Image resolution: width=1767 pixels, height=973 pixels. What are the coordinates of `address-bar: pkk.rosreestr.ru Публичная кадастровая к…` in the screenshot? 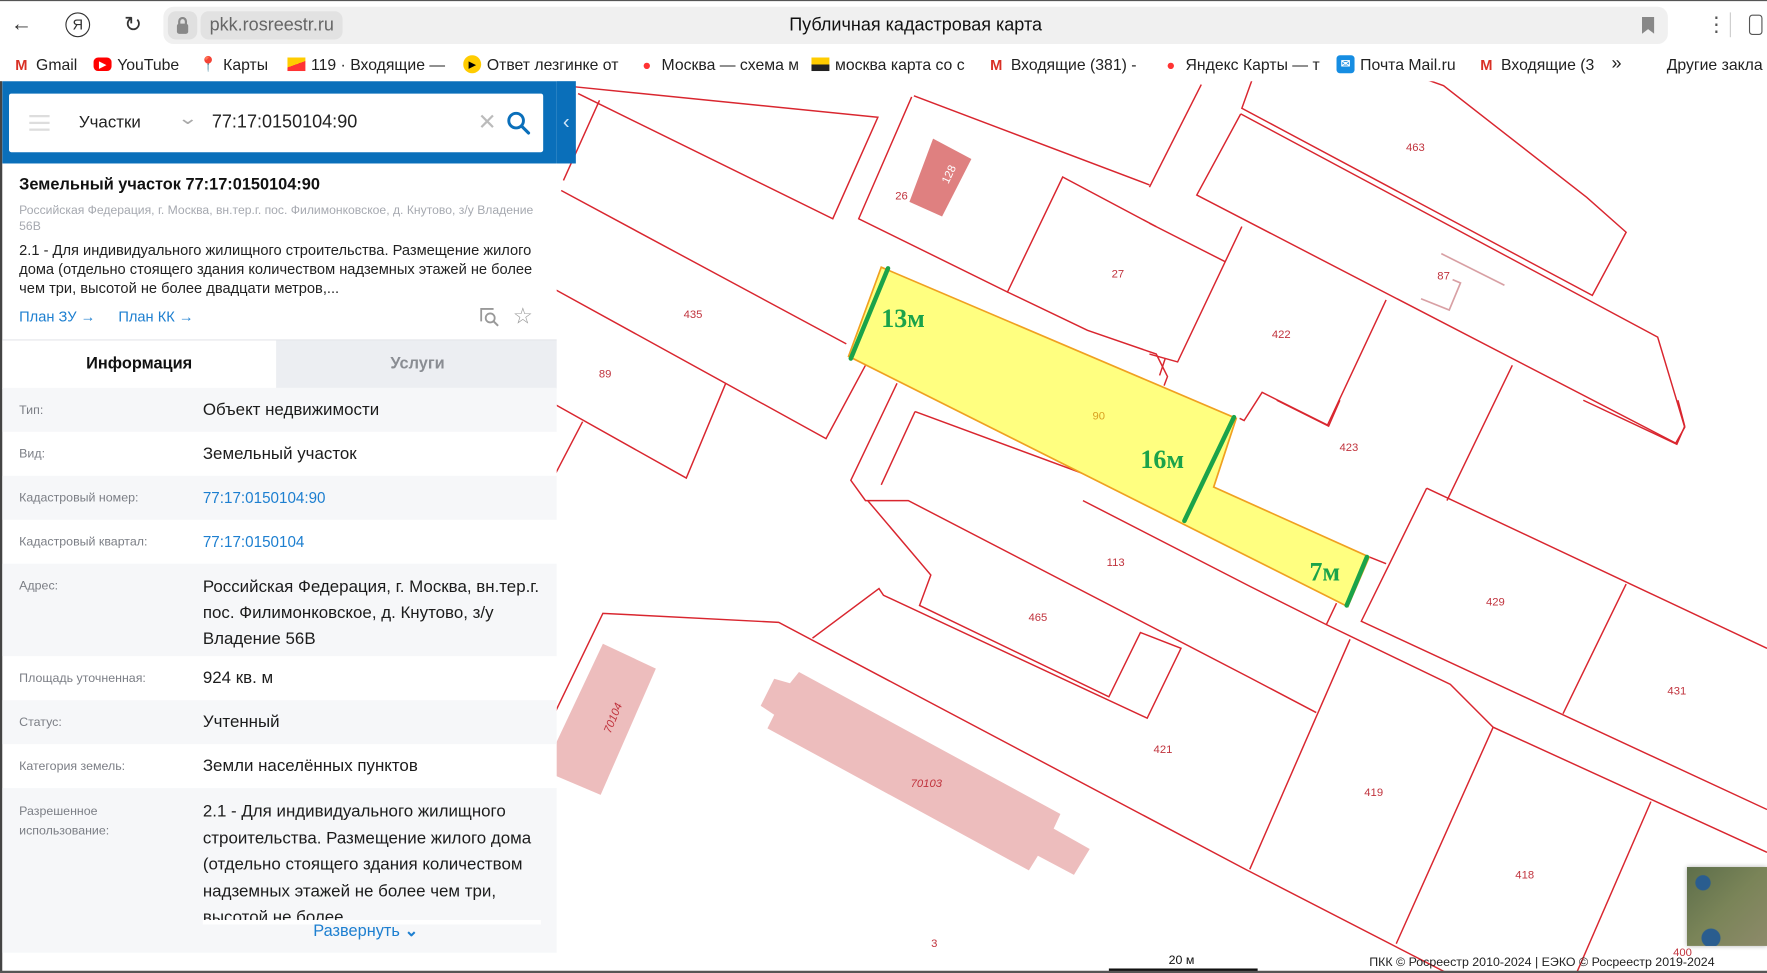 It's located at (915, 25).